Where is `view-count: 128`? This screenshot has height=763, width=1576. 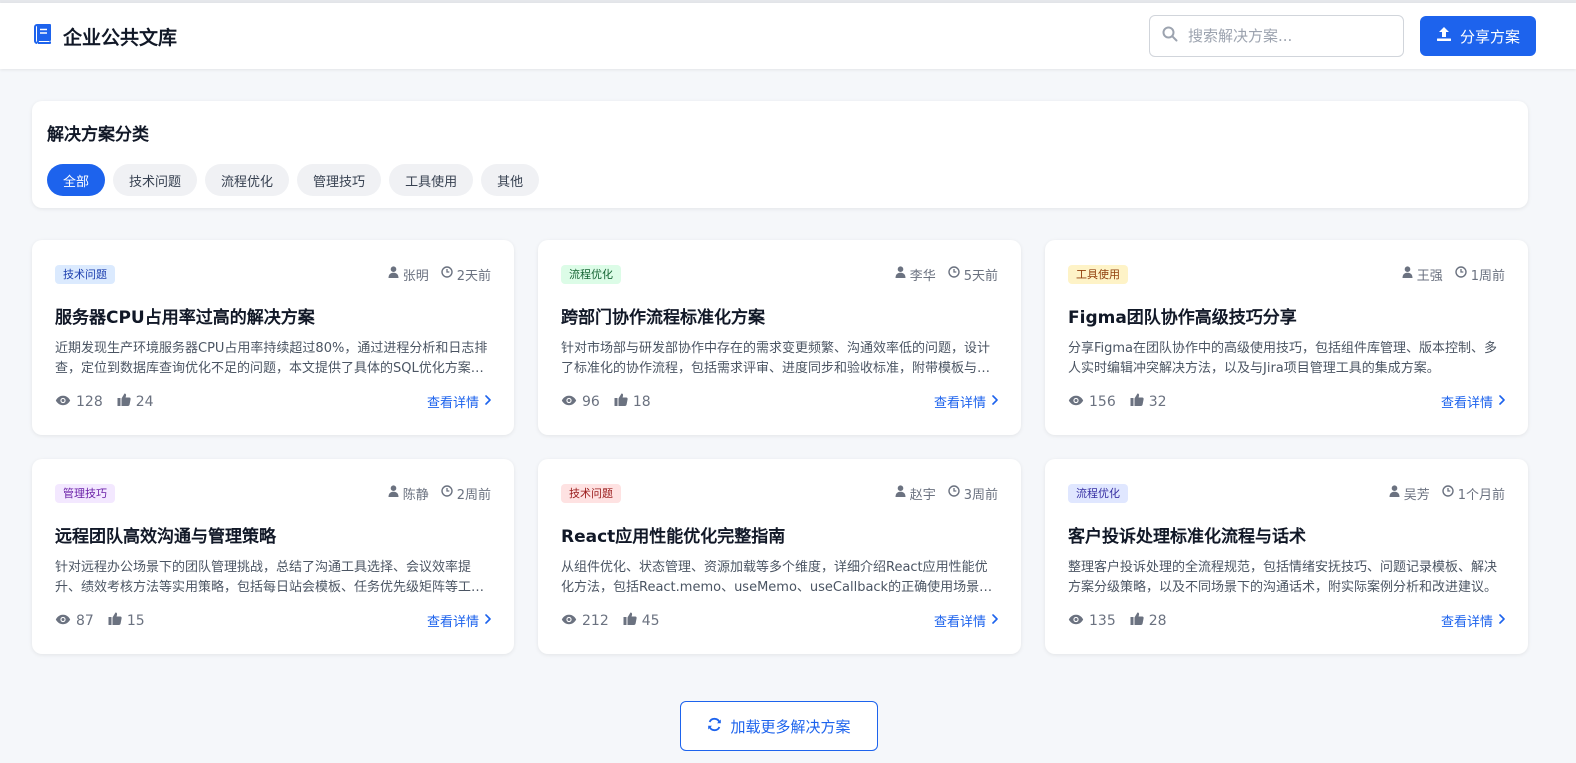
view-count: 128 is located at coordinates (89, 401).